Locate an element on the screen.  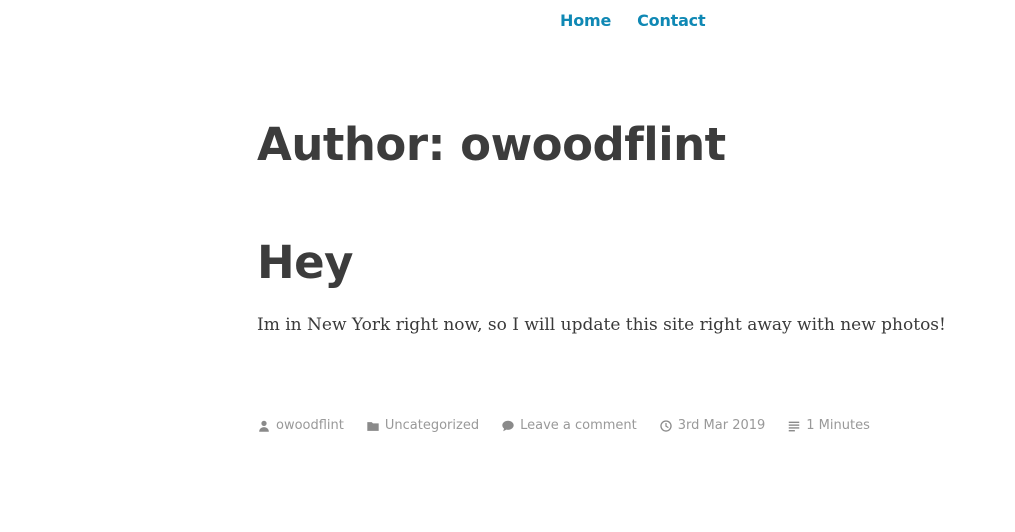
nav-link-contact: Contact is located at coordinates (671, 20).